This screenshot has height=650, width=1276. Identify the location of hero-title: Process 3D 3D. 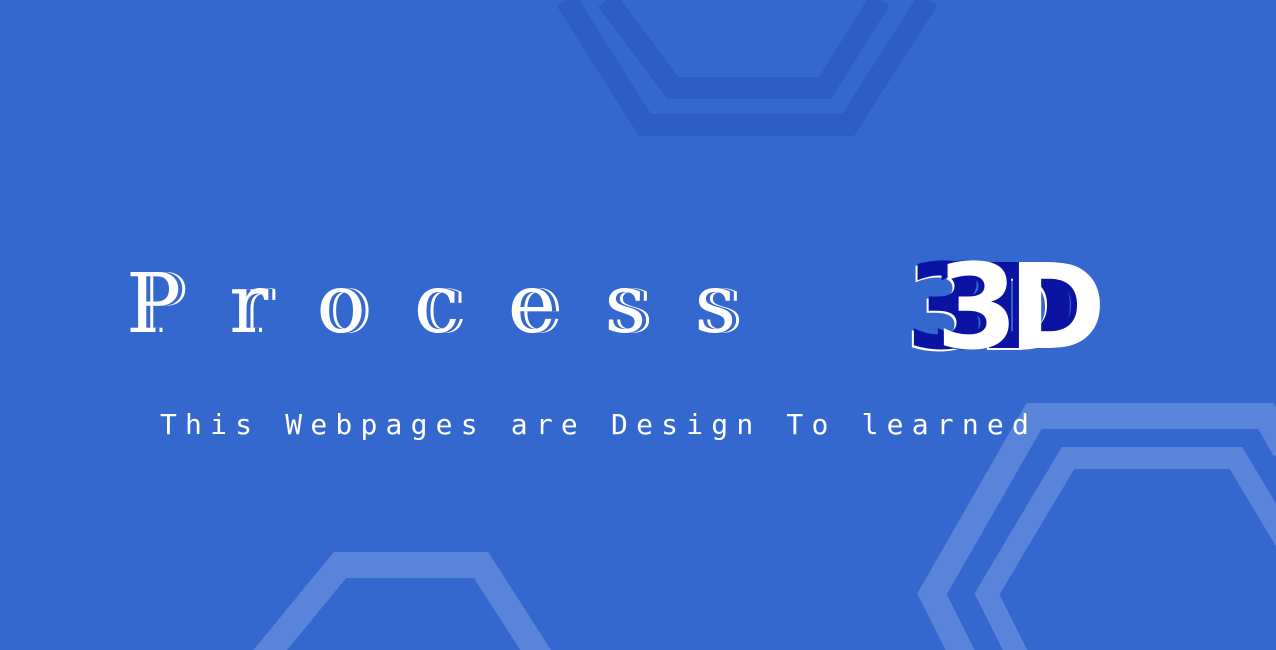
(626, 308).